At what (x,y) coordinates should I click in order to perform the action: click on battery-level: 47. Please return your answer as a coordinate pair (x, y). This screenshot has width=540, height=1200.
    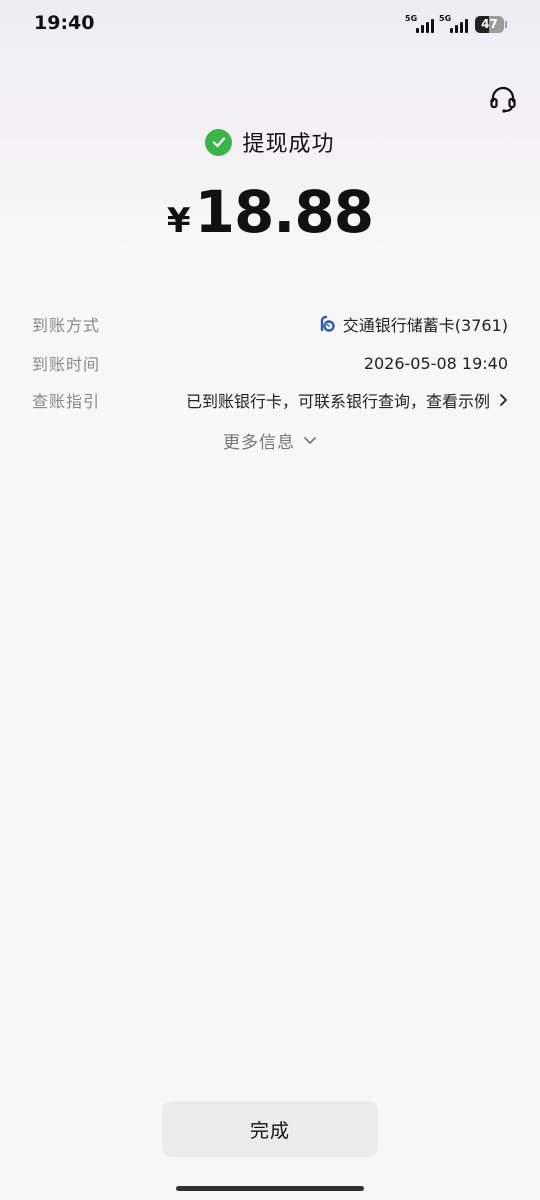
    Looking at the image, I should click on (489, 23).